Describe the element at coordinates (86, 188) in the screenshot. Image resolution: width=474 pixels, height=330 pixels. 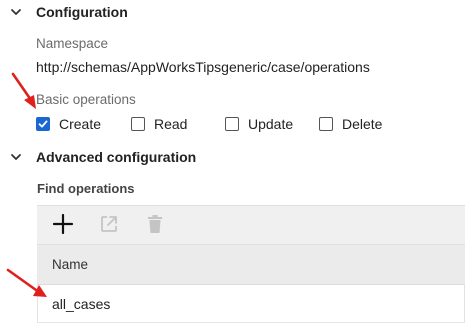
I see `find-operations-label: Find operations` at that location.